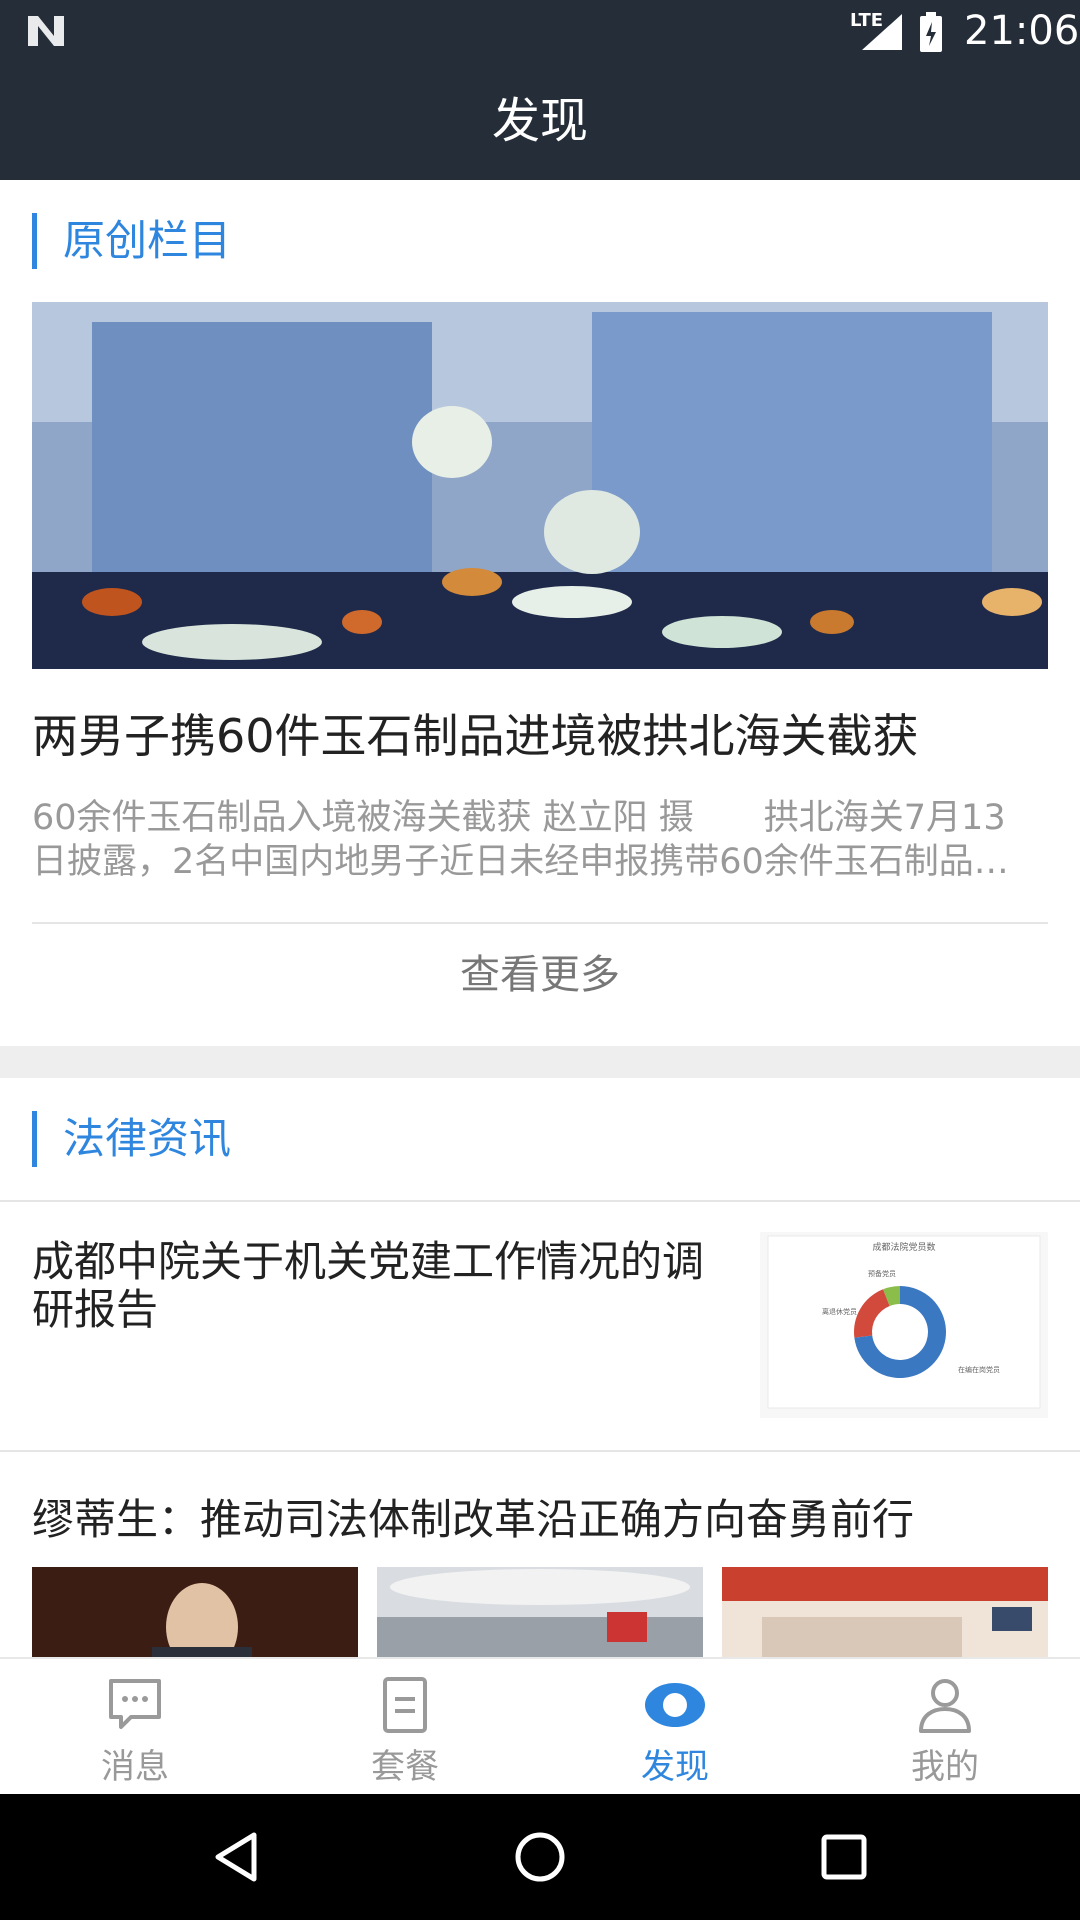 This screenshot has height=1920, width=1080. Describe the element at coordinates (882, 32) in the screenshot. I see `signal-icon` at that location.